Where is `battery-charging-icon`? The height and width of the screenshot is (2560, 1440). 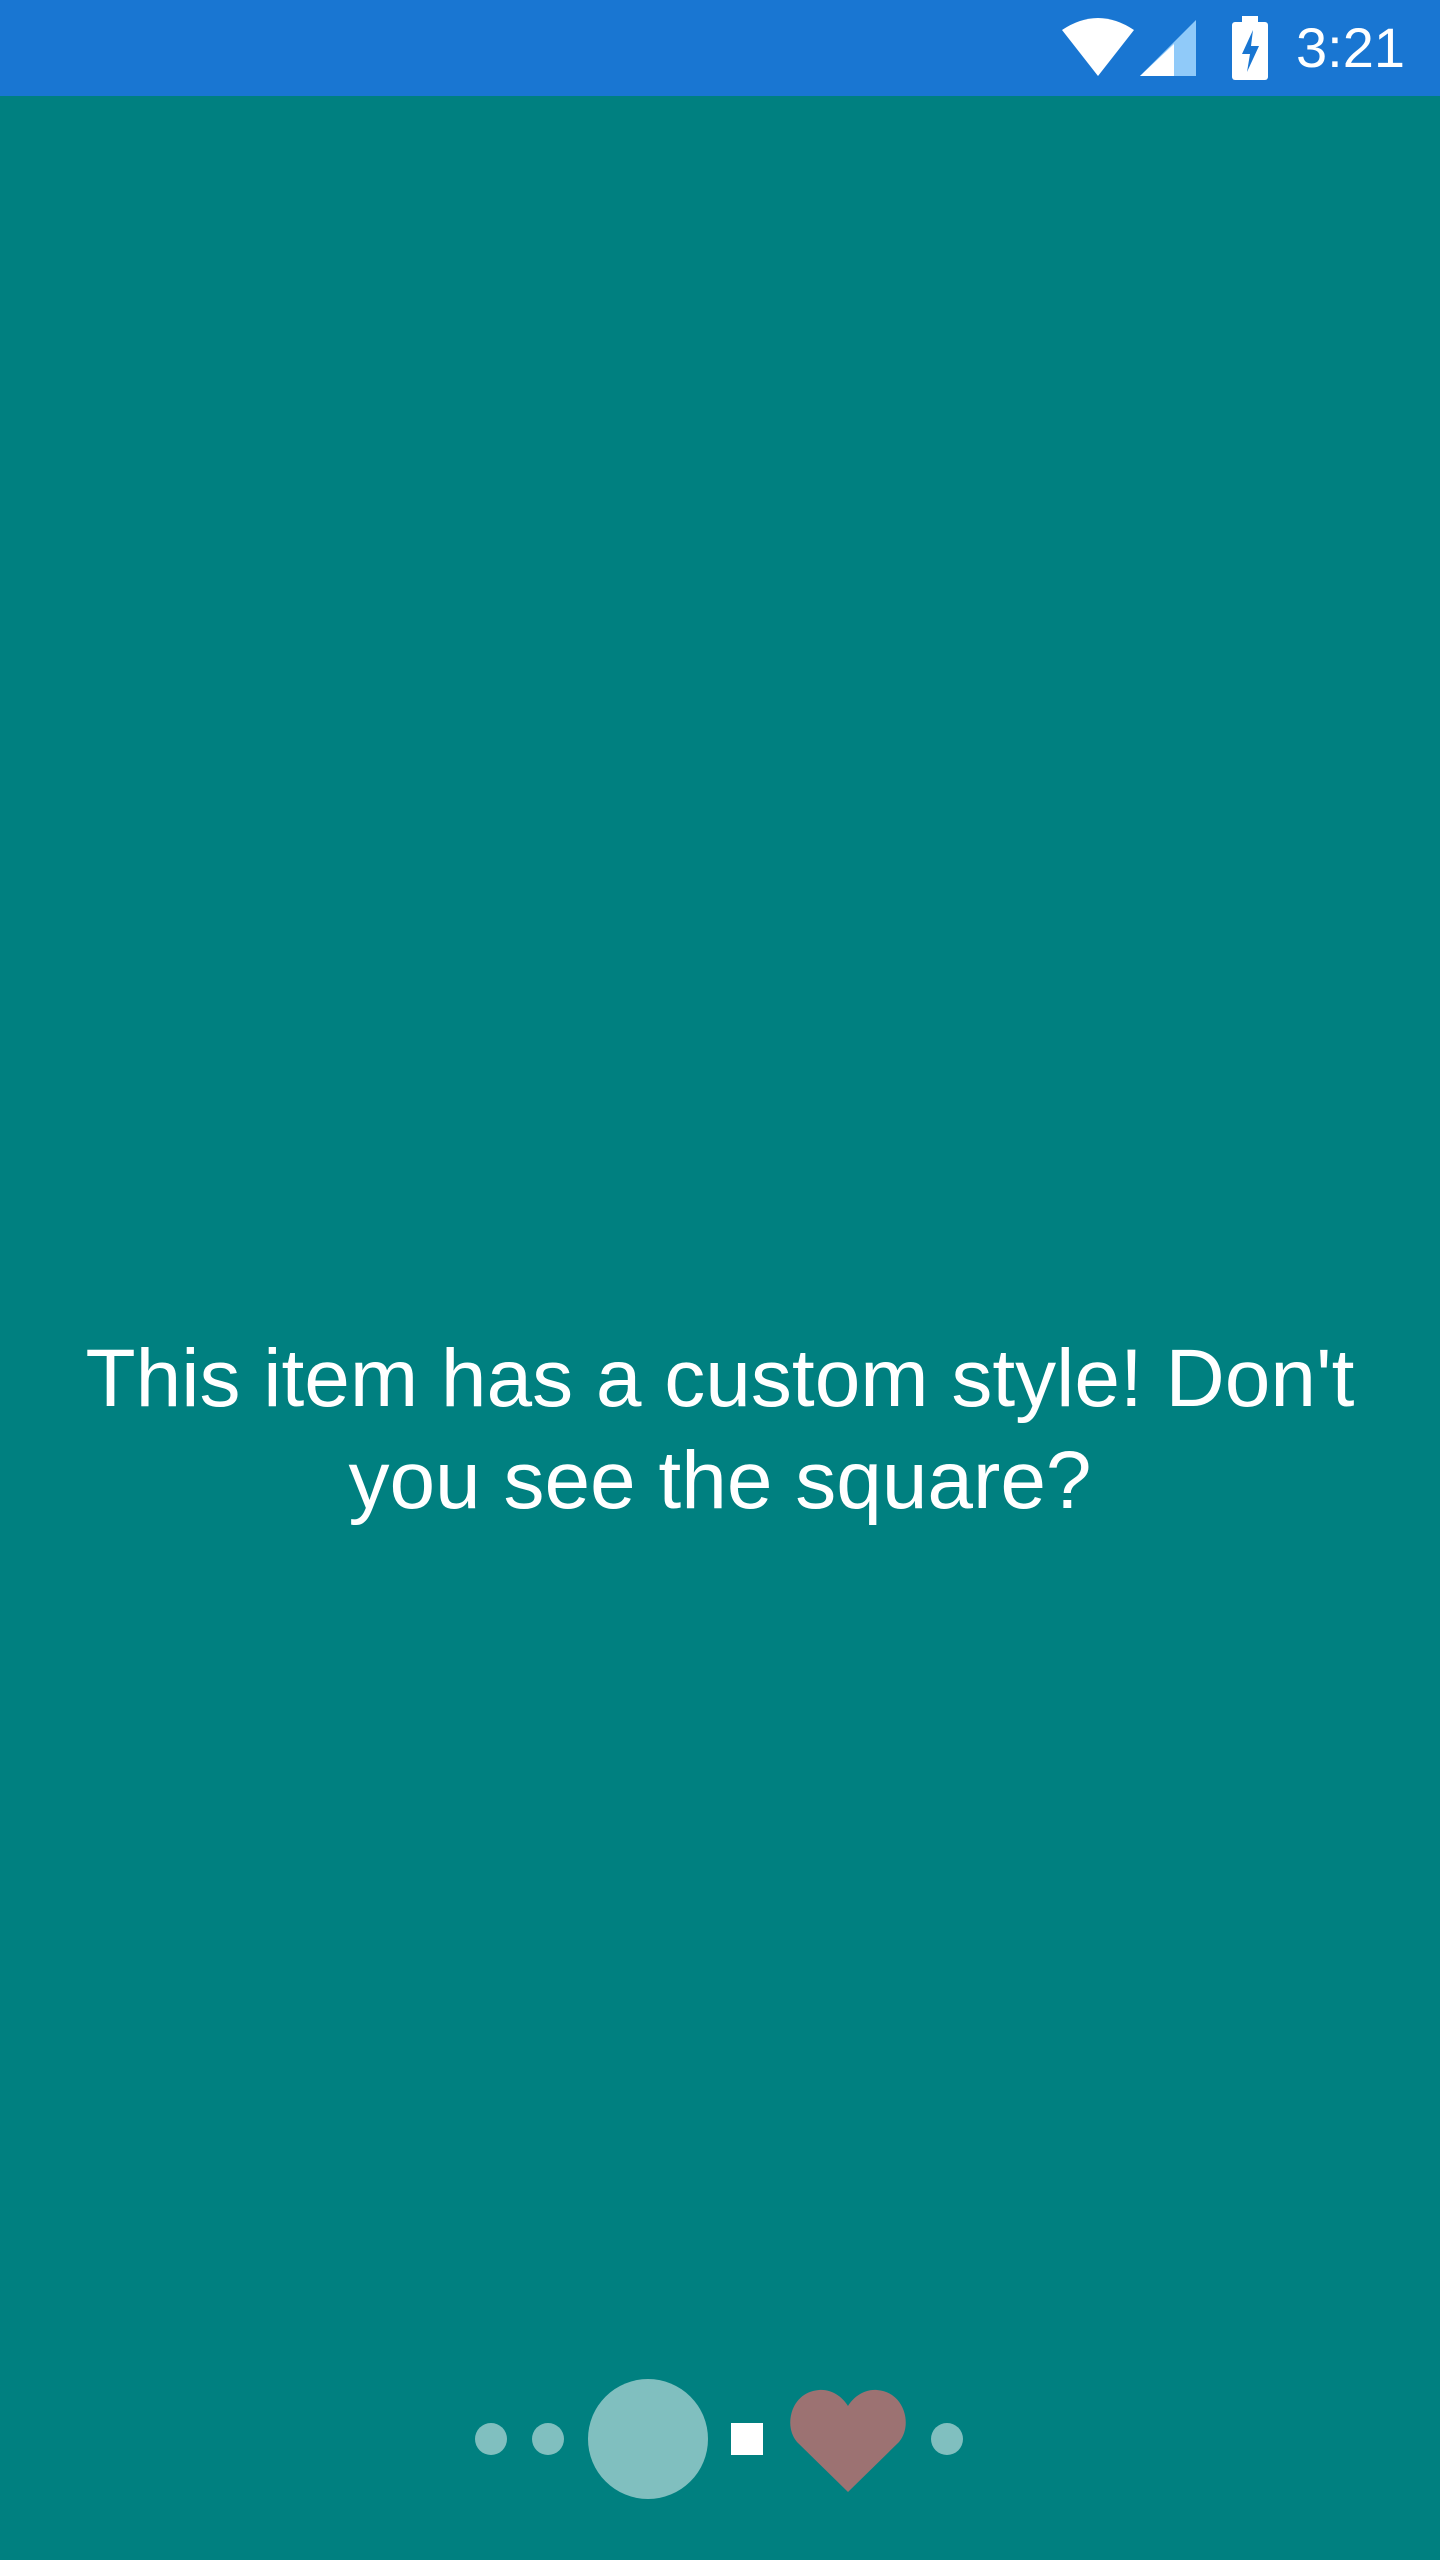 battery-charging-icon is located at coordinates (1250, 48).